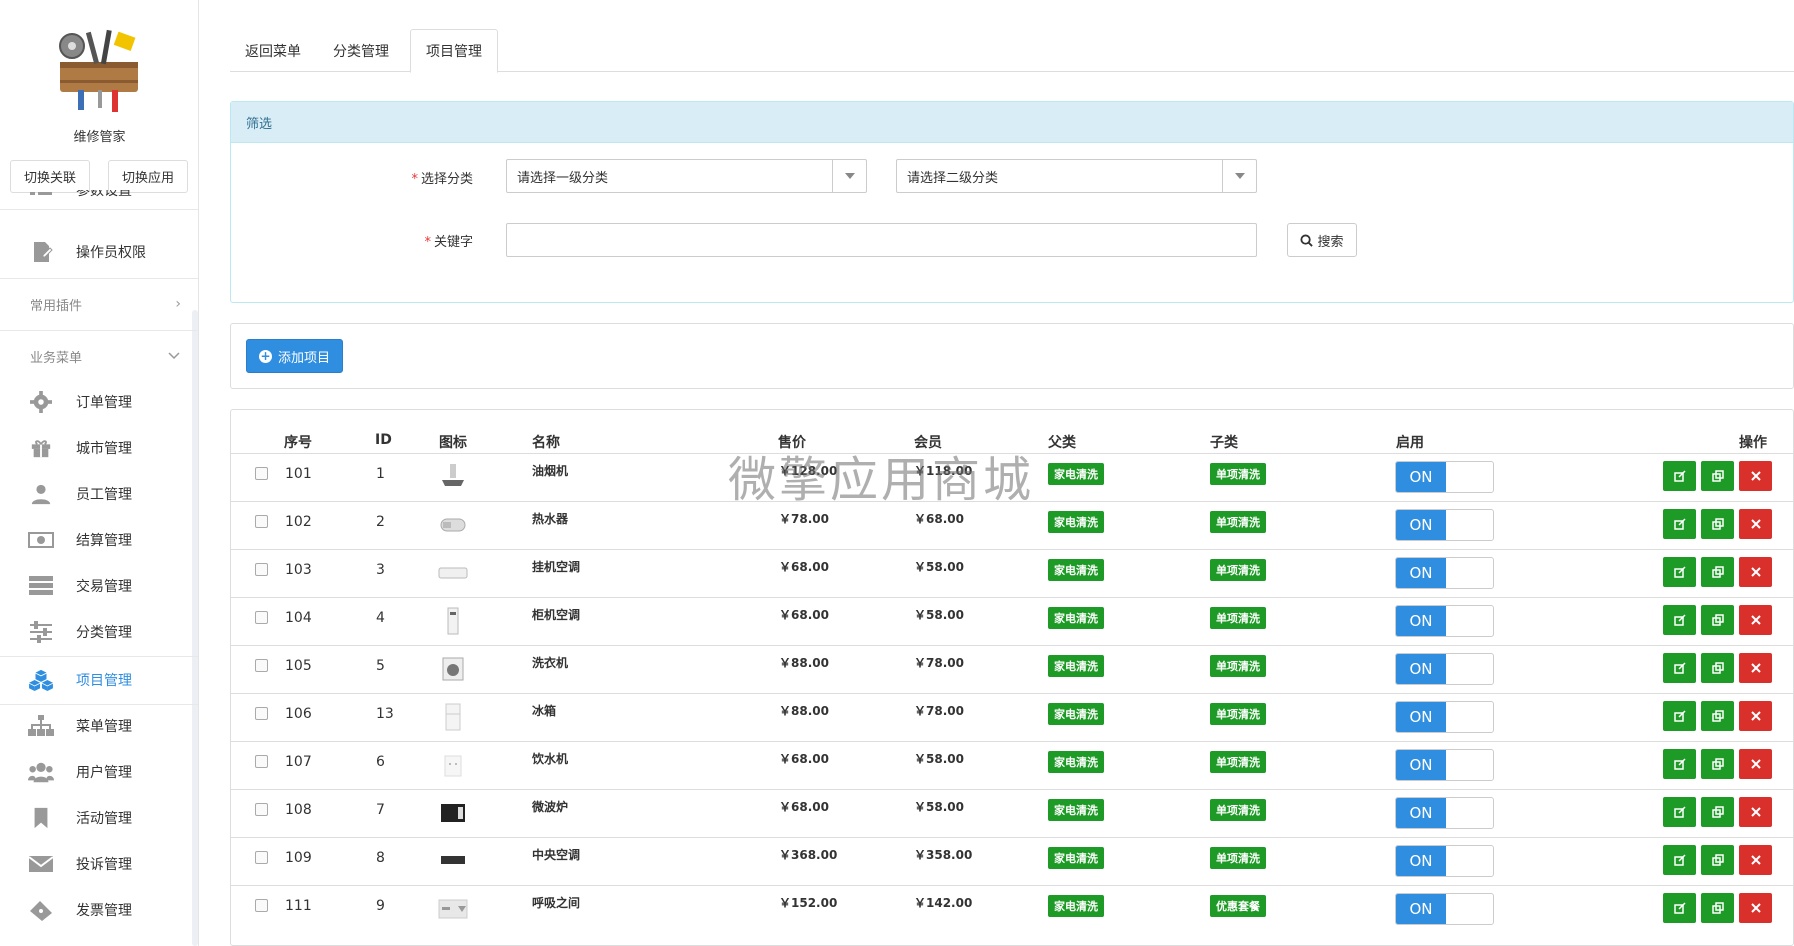  Describe the element at coordinates (686, 176) in the screenshot. I see `category-level1-select: 请选择一级分类` at that location.